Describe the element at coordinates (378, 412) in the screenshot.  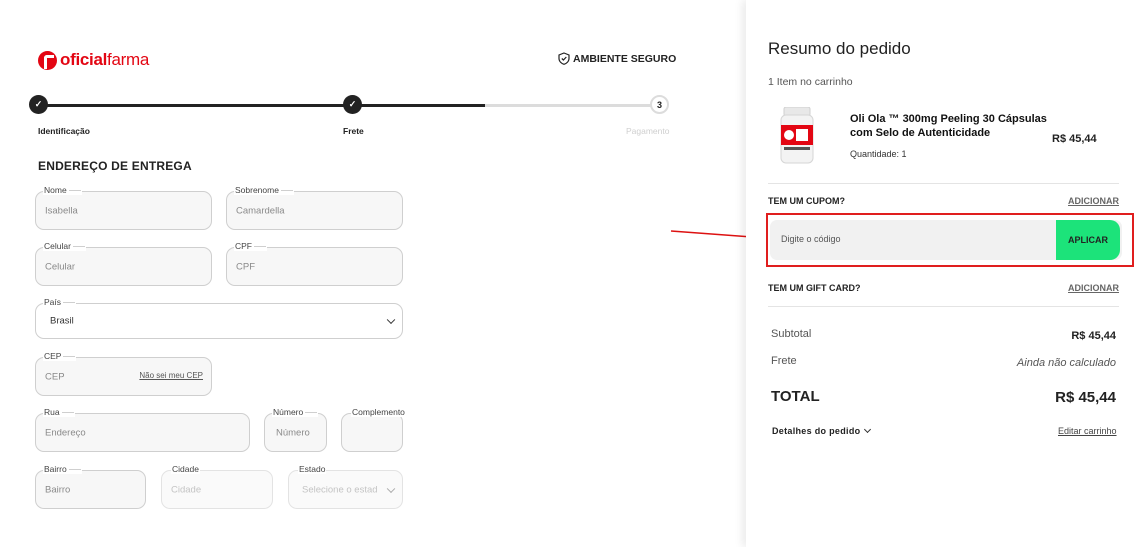
I see `field-label: Complemento` at that location.